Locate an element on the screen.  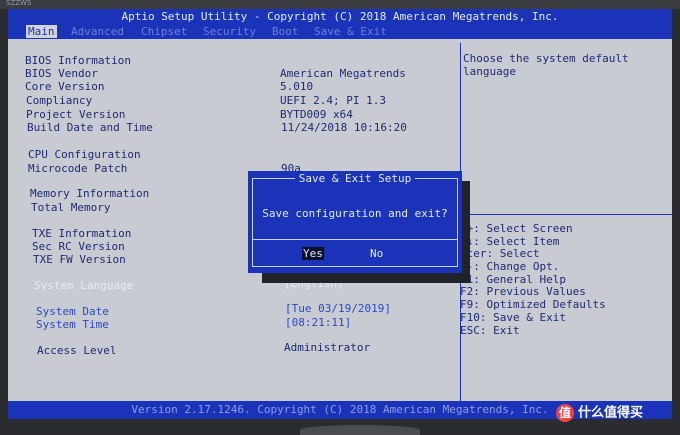
key-save-exit: F10: Save & Exit is located at coordinates (513, 317).